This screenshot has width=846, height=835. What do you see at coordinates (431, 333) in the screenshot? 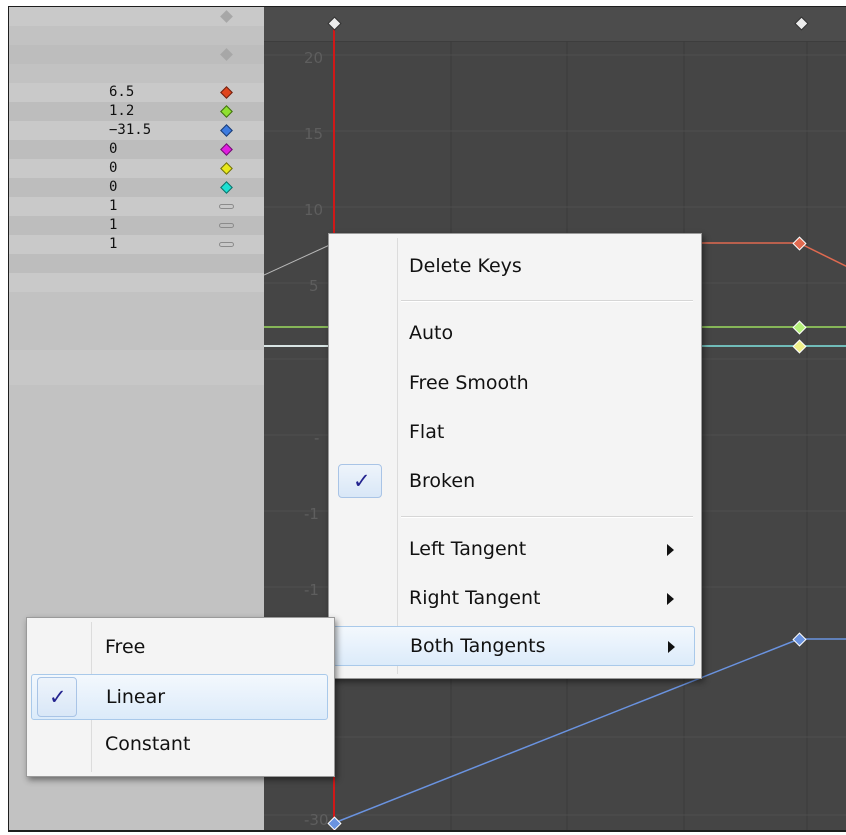
I see `menu-item-label: Auto` at bounding box center [431, 333].